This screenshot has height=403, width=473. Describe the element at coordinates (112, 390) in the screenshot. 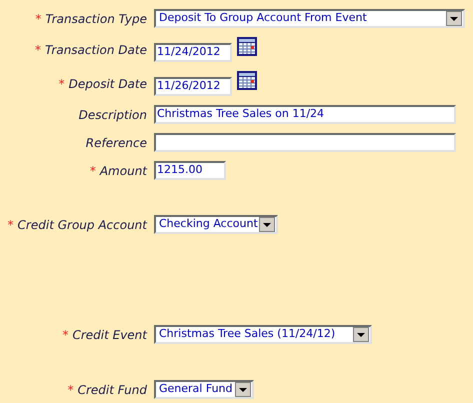

I see `field-label: Credit Fund` at that location.